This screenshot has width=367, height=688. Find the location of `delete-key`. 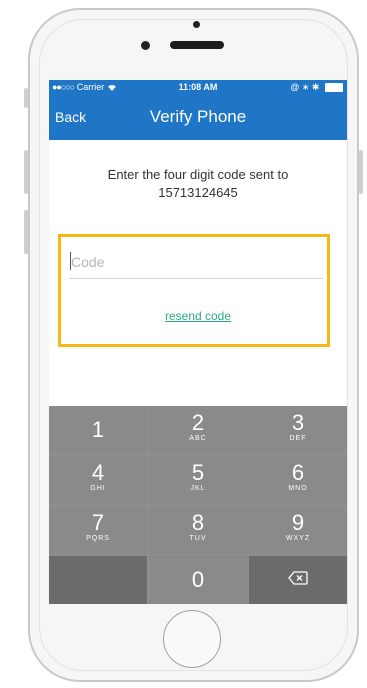

delete-key is located at coordinates (298, 580).